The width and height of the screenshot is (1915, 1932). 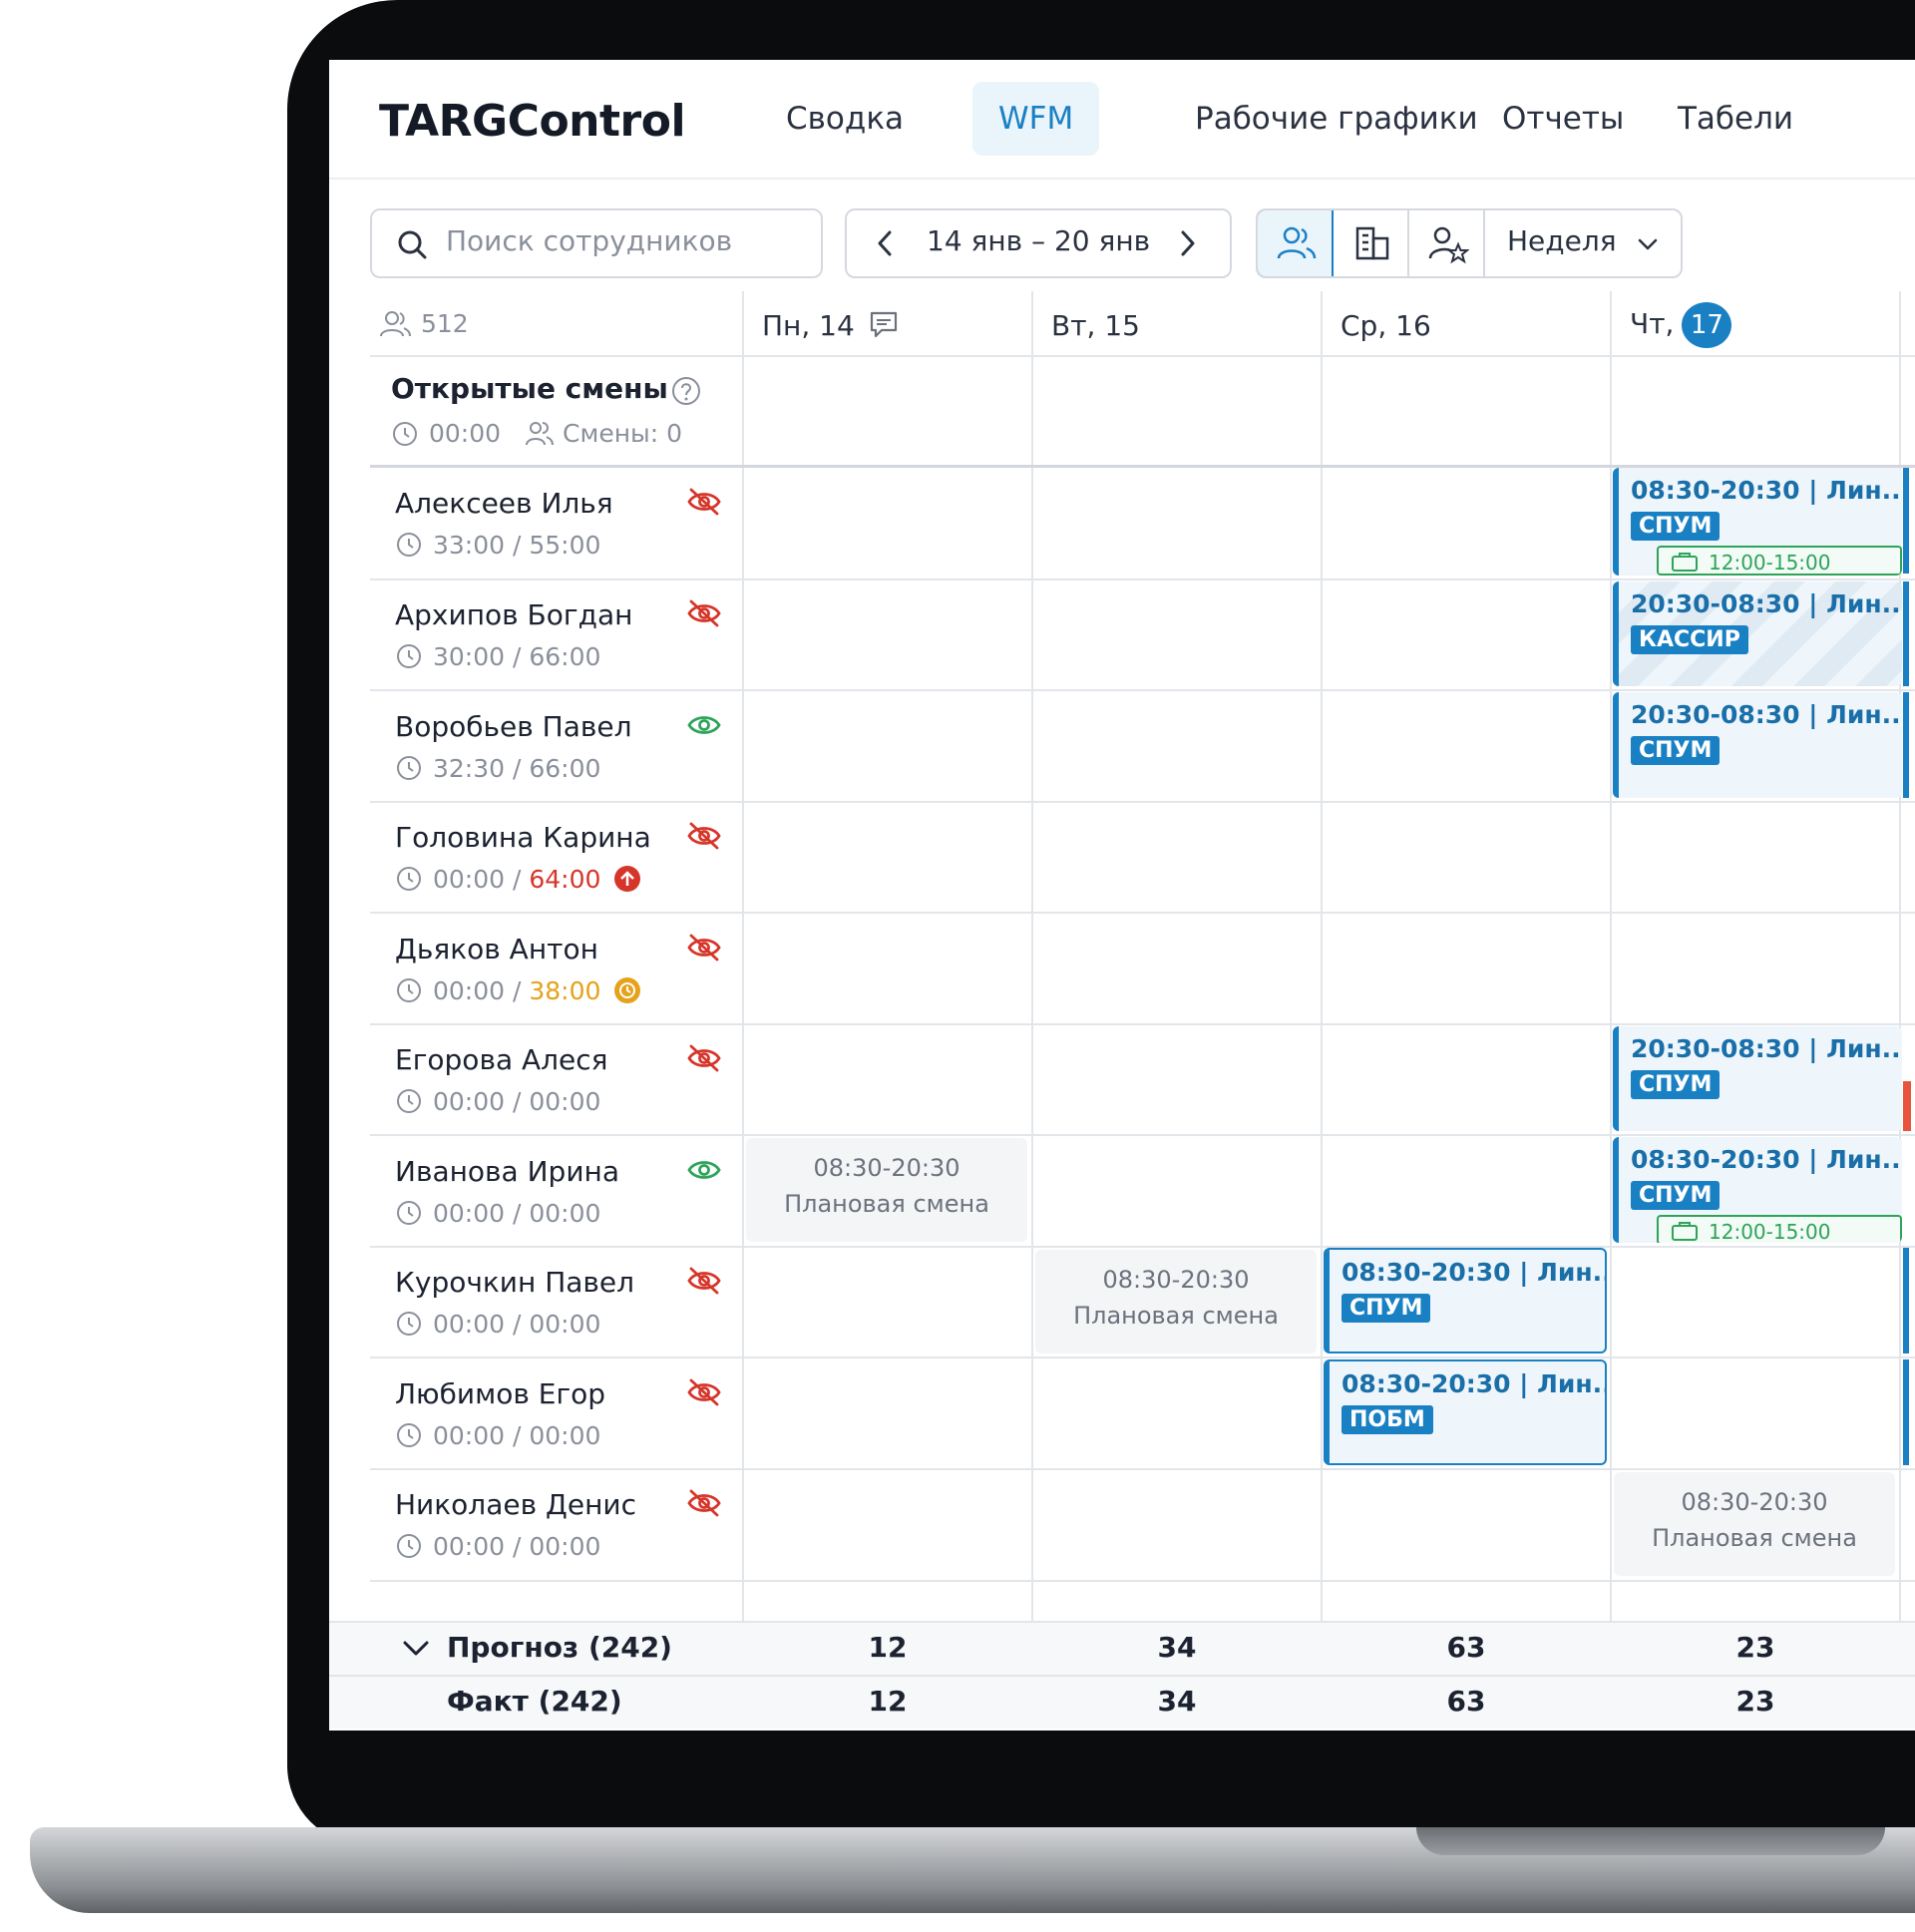 I want to click on day-header-wed: Ср, 16, so click(x=1385, y=326).